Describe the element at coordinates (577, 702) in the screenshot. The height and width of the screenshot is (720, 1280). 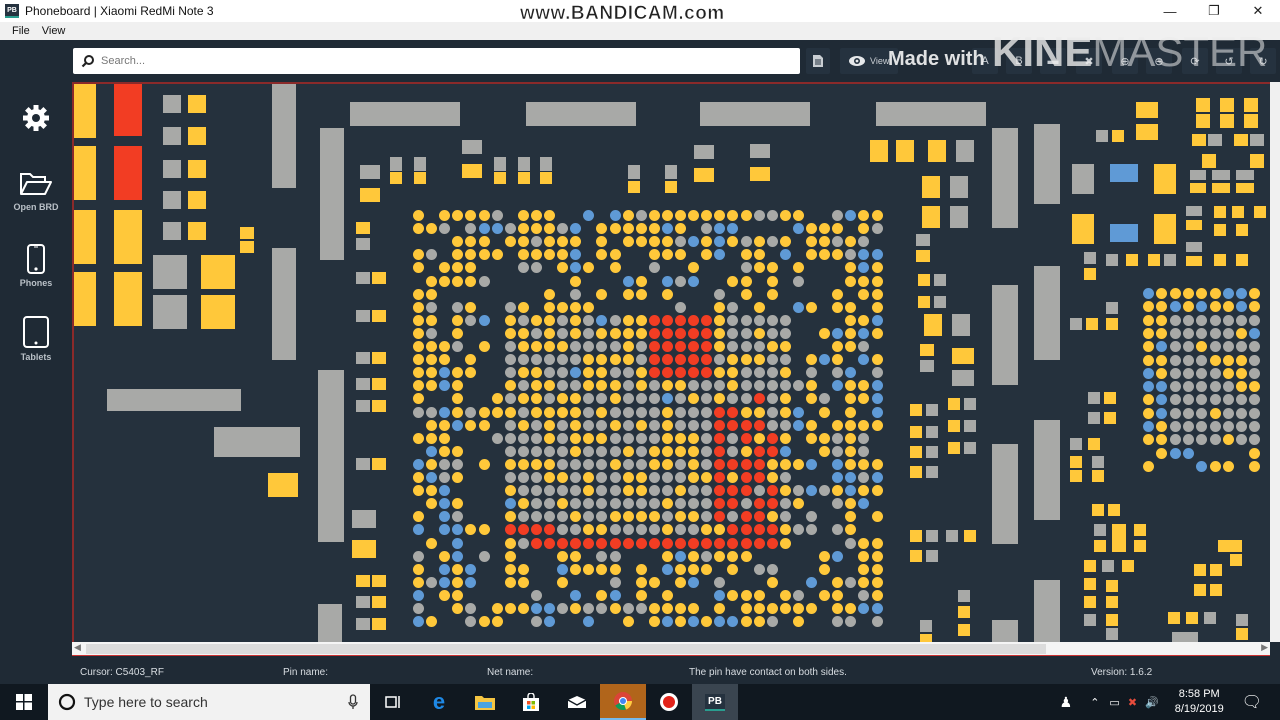
I see `mail-button` at that location.